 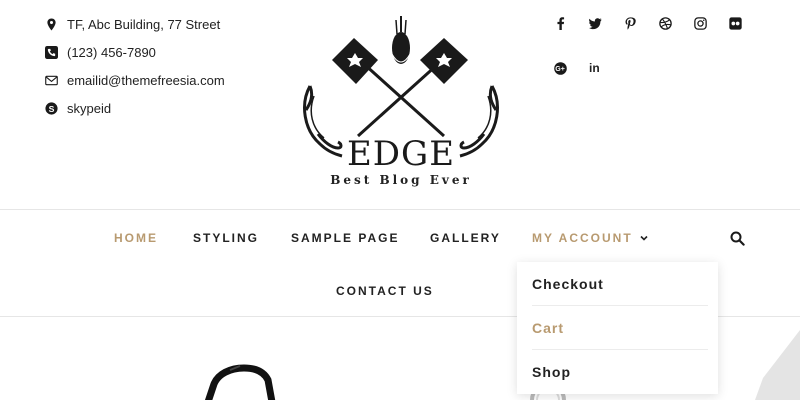 I want to click on skype-text: skypeid, so click(x=89, y=108).